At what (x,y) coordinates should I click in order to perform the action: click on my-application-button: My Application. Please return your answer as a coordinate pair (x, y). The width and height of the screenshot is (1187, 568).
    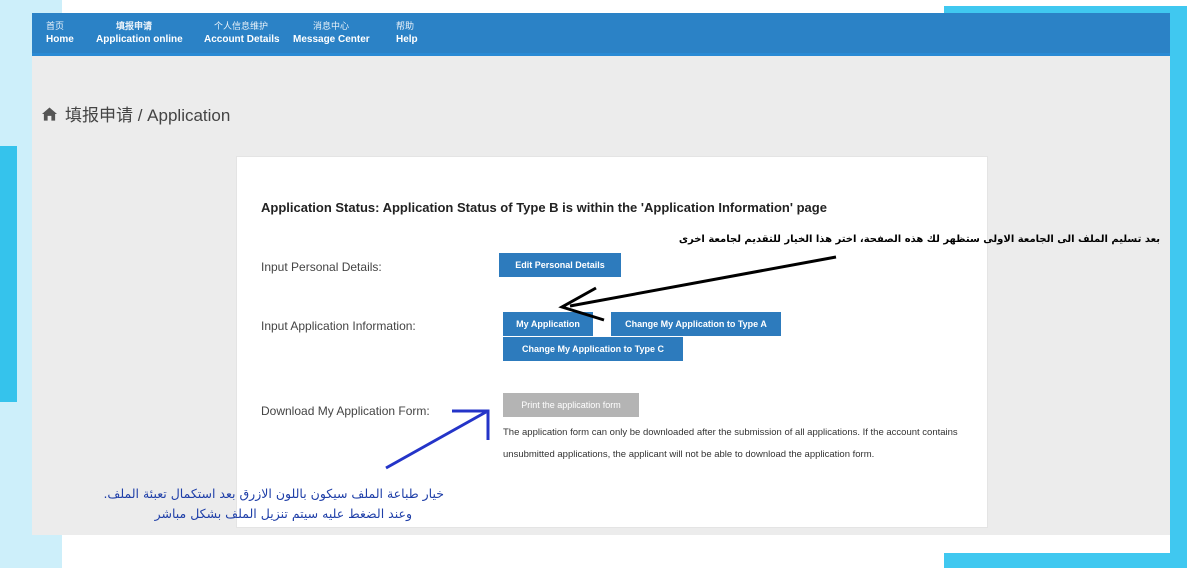
    Looking at the image, I should click on (548, 324).